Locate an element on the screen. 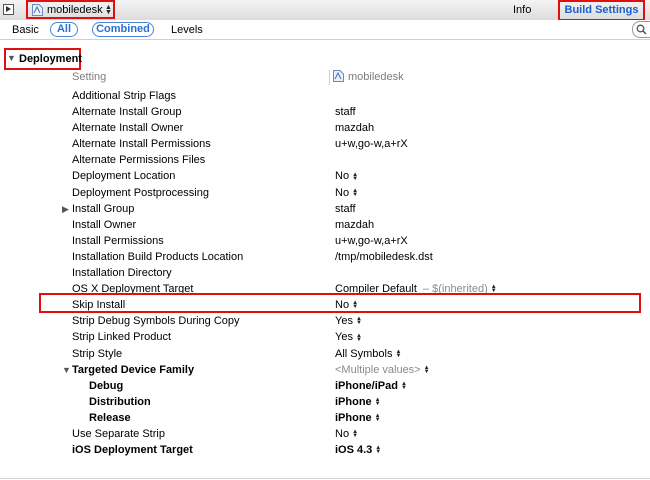 The width and height of the screenshot is (650, 480). chevron-updown-icon: ▲ ▼ is located at coordinates (108, 10).